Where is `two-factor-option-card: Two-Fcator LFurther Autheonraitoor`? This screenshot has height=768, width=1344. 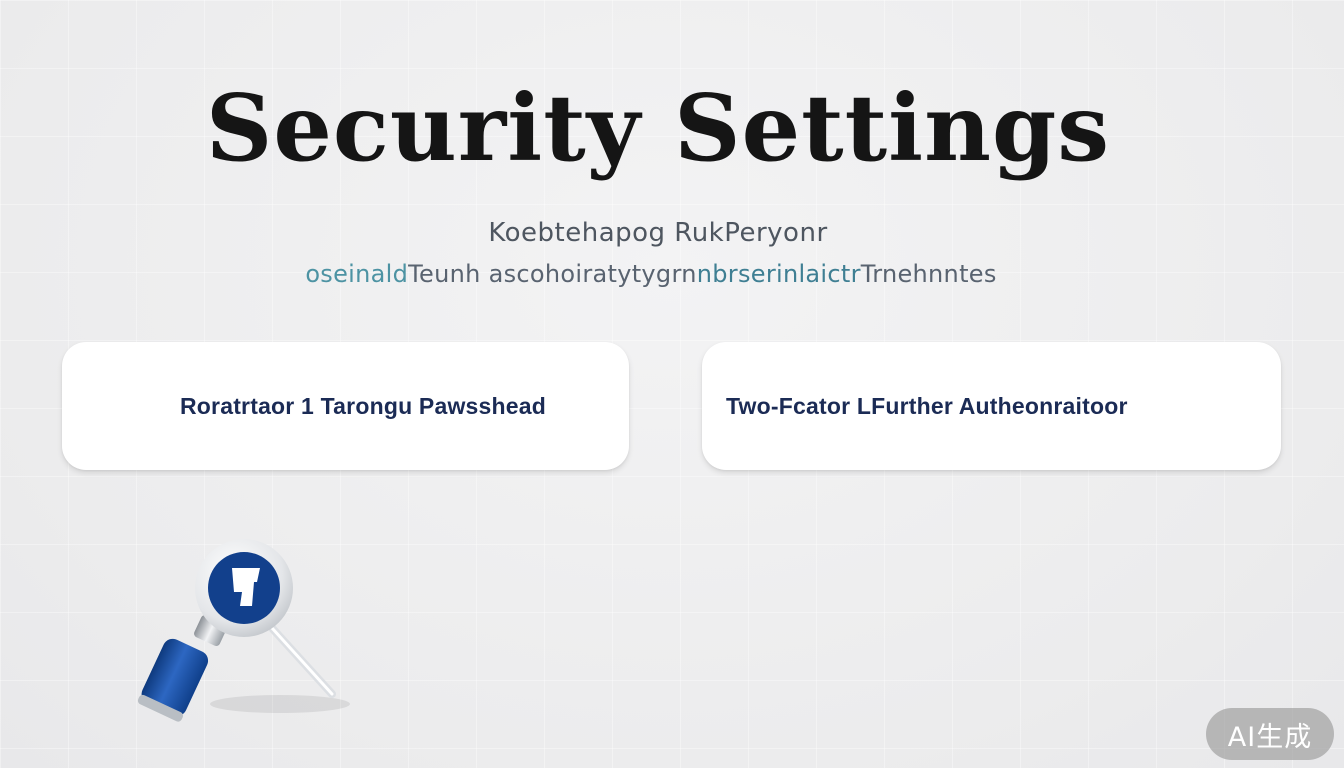 two-factor-option-card: Two-Fcator LFurther Autheonraitoor is located at coordinates (991, 406).